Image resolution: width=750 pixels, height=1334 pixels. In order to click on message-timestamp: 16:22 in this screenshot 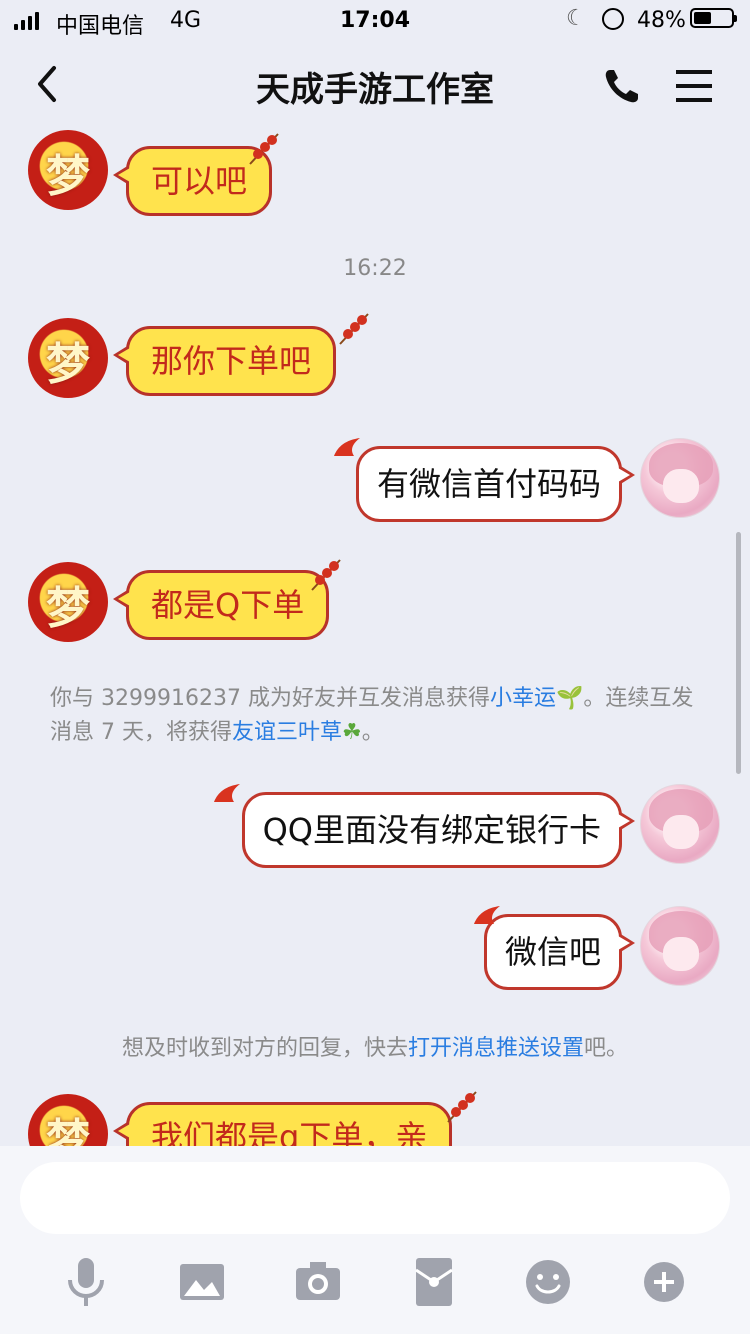, I will do `click(375, 268)`.